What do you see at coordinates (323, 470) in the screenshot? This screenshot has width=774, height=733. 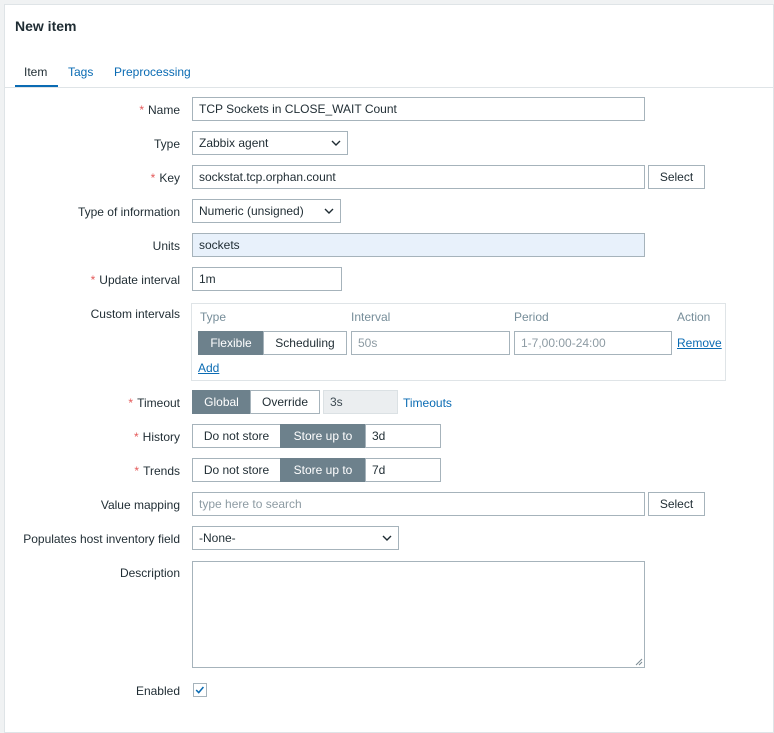 I see `trends-store-up-to-button: Store up to` at bounding box center [323, 470].